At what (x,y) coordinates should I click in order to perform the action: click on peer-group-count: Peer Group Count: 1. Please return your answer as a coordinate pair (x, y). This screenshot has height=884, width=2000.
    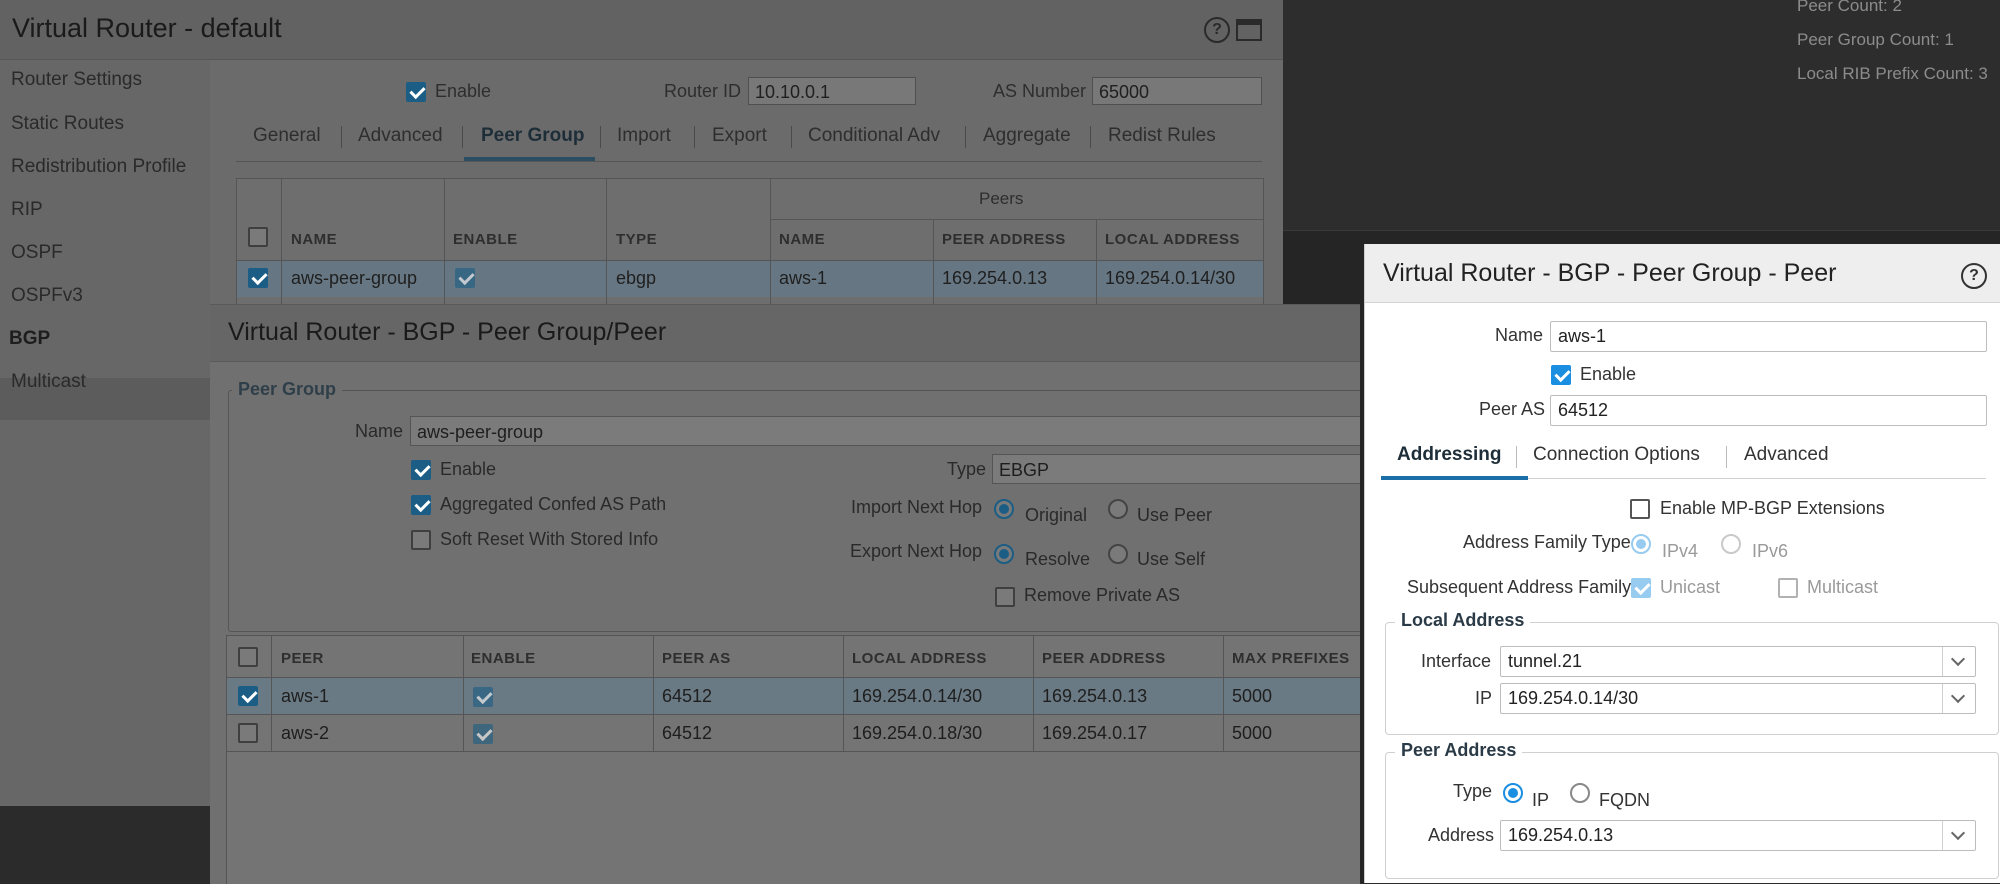
    Looking at the image, I should click on (1875, 39).